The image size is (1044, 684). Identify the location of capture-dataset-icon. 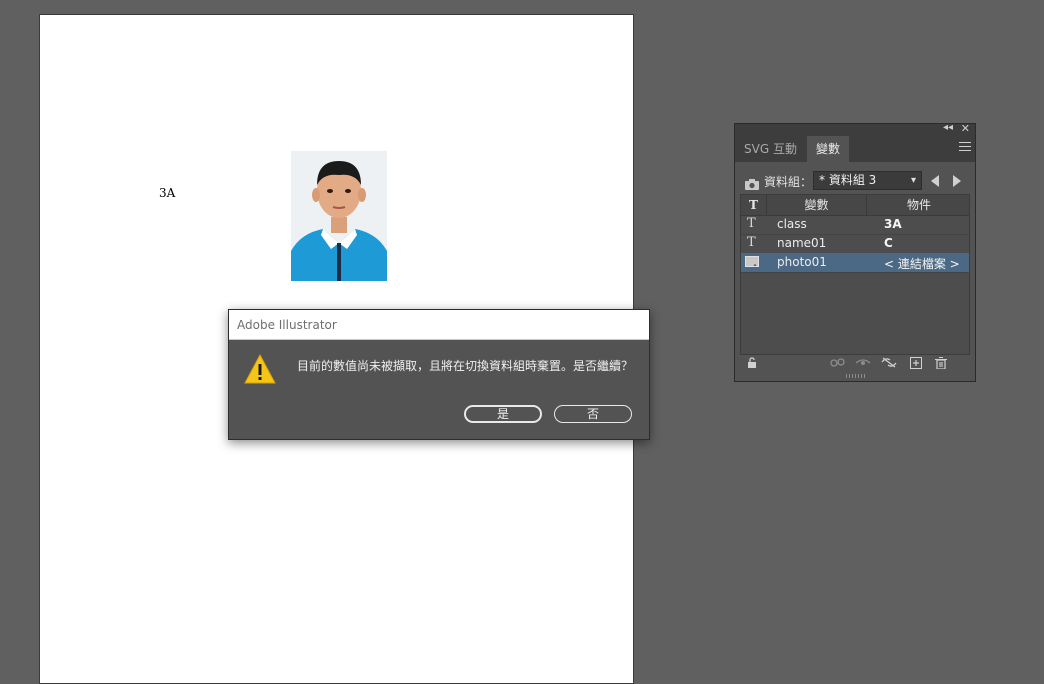
(752, 182).